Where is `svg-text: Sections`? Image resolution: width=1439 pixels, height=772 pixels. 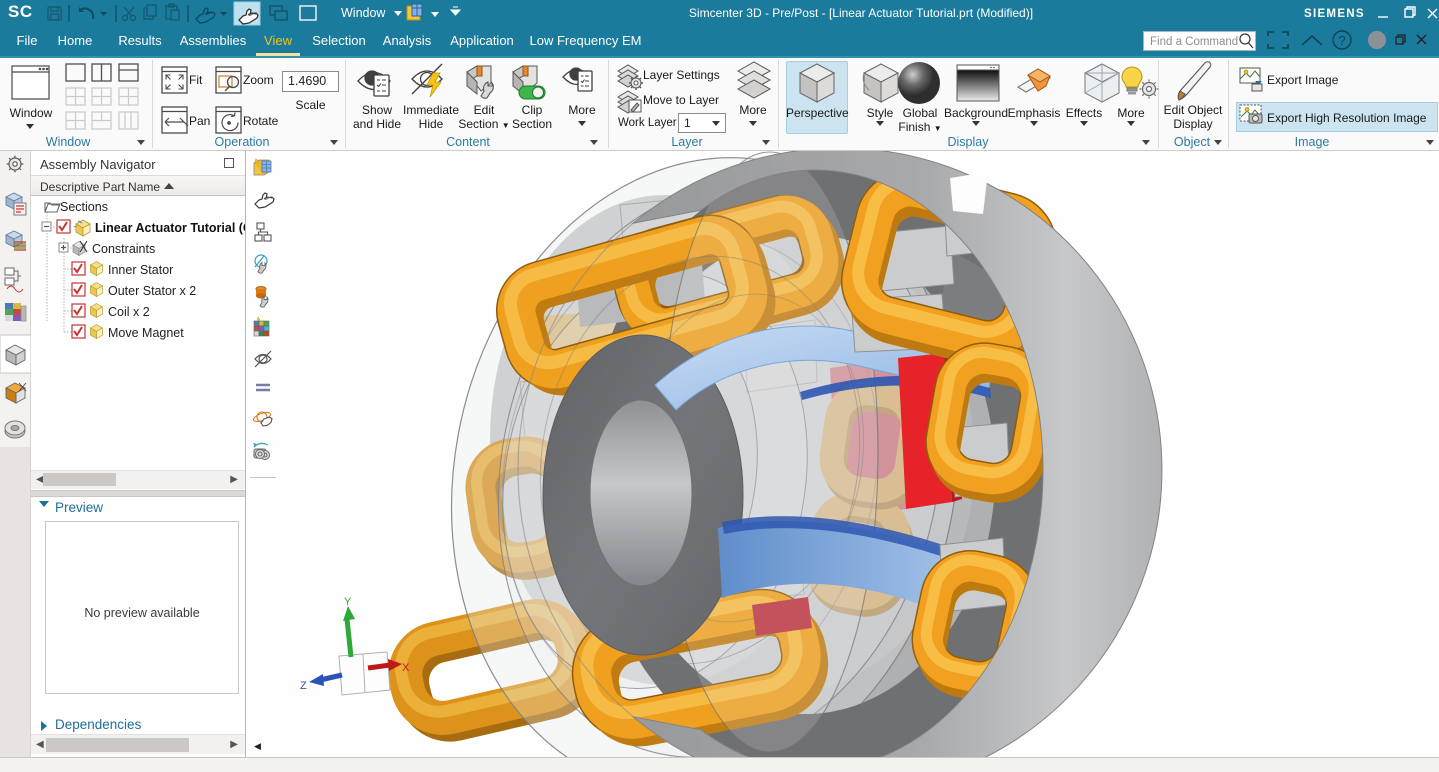
svg-text: Sections is located at coordinates (84, 207).